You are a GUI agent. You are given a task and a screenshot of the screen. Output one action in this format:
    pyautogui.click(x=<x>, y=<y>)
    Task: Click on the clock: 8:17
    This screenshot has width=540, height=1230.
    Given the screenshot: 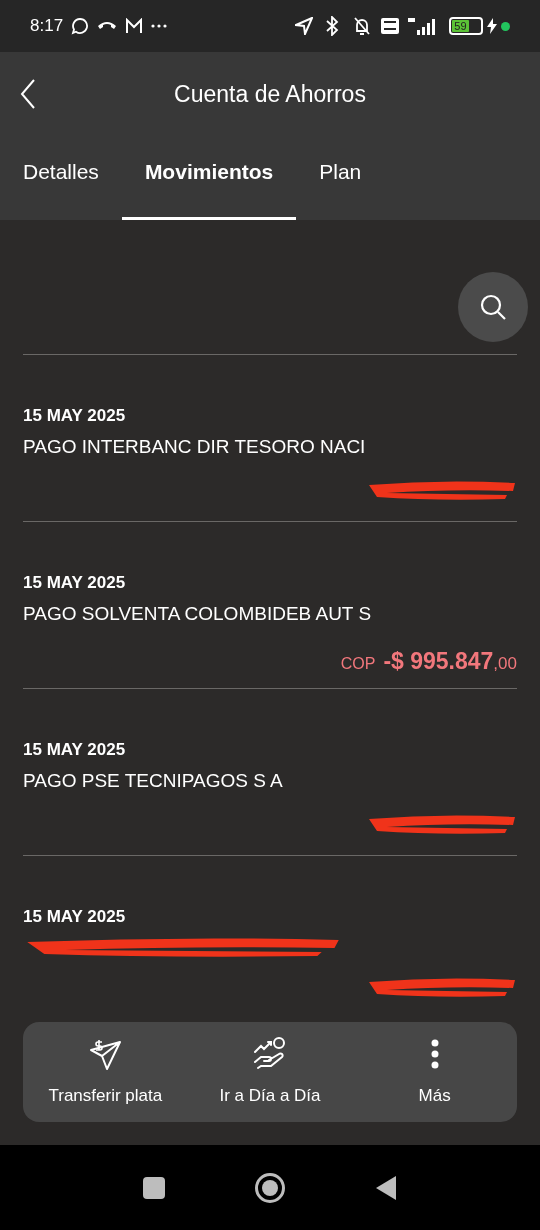 What is the action you would take?
    pyautogui.click(x=47, y=26)
    